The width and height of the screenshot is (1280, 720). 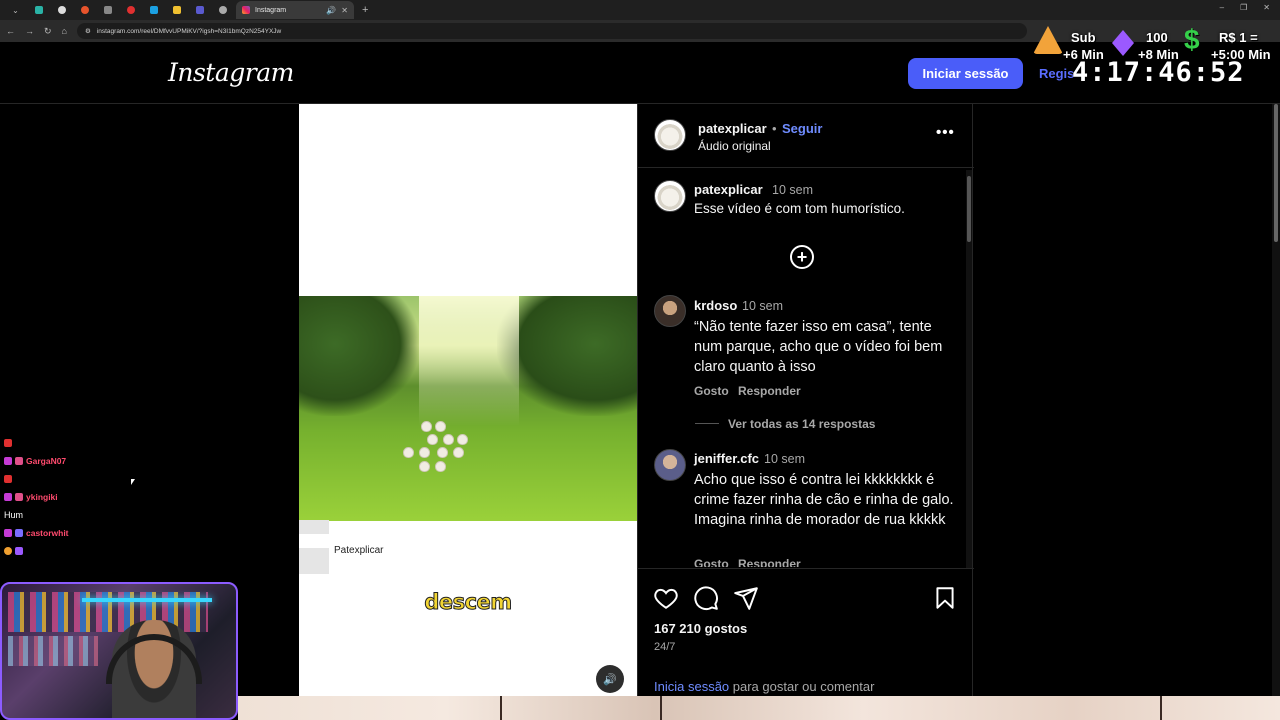 I want to click on comment-username: krdoso, so click(x=715, y=305).